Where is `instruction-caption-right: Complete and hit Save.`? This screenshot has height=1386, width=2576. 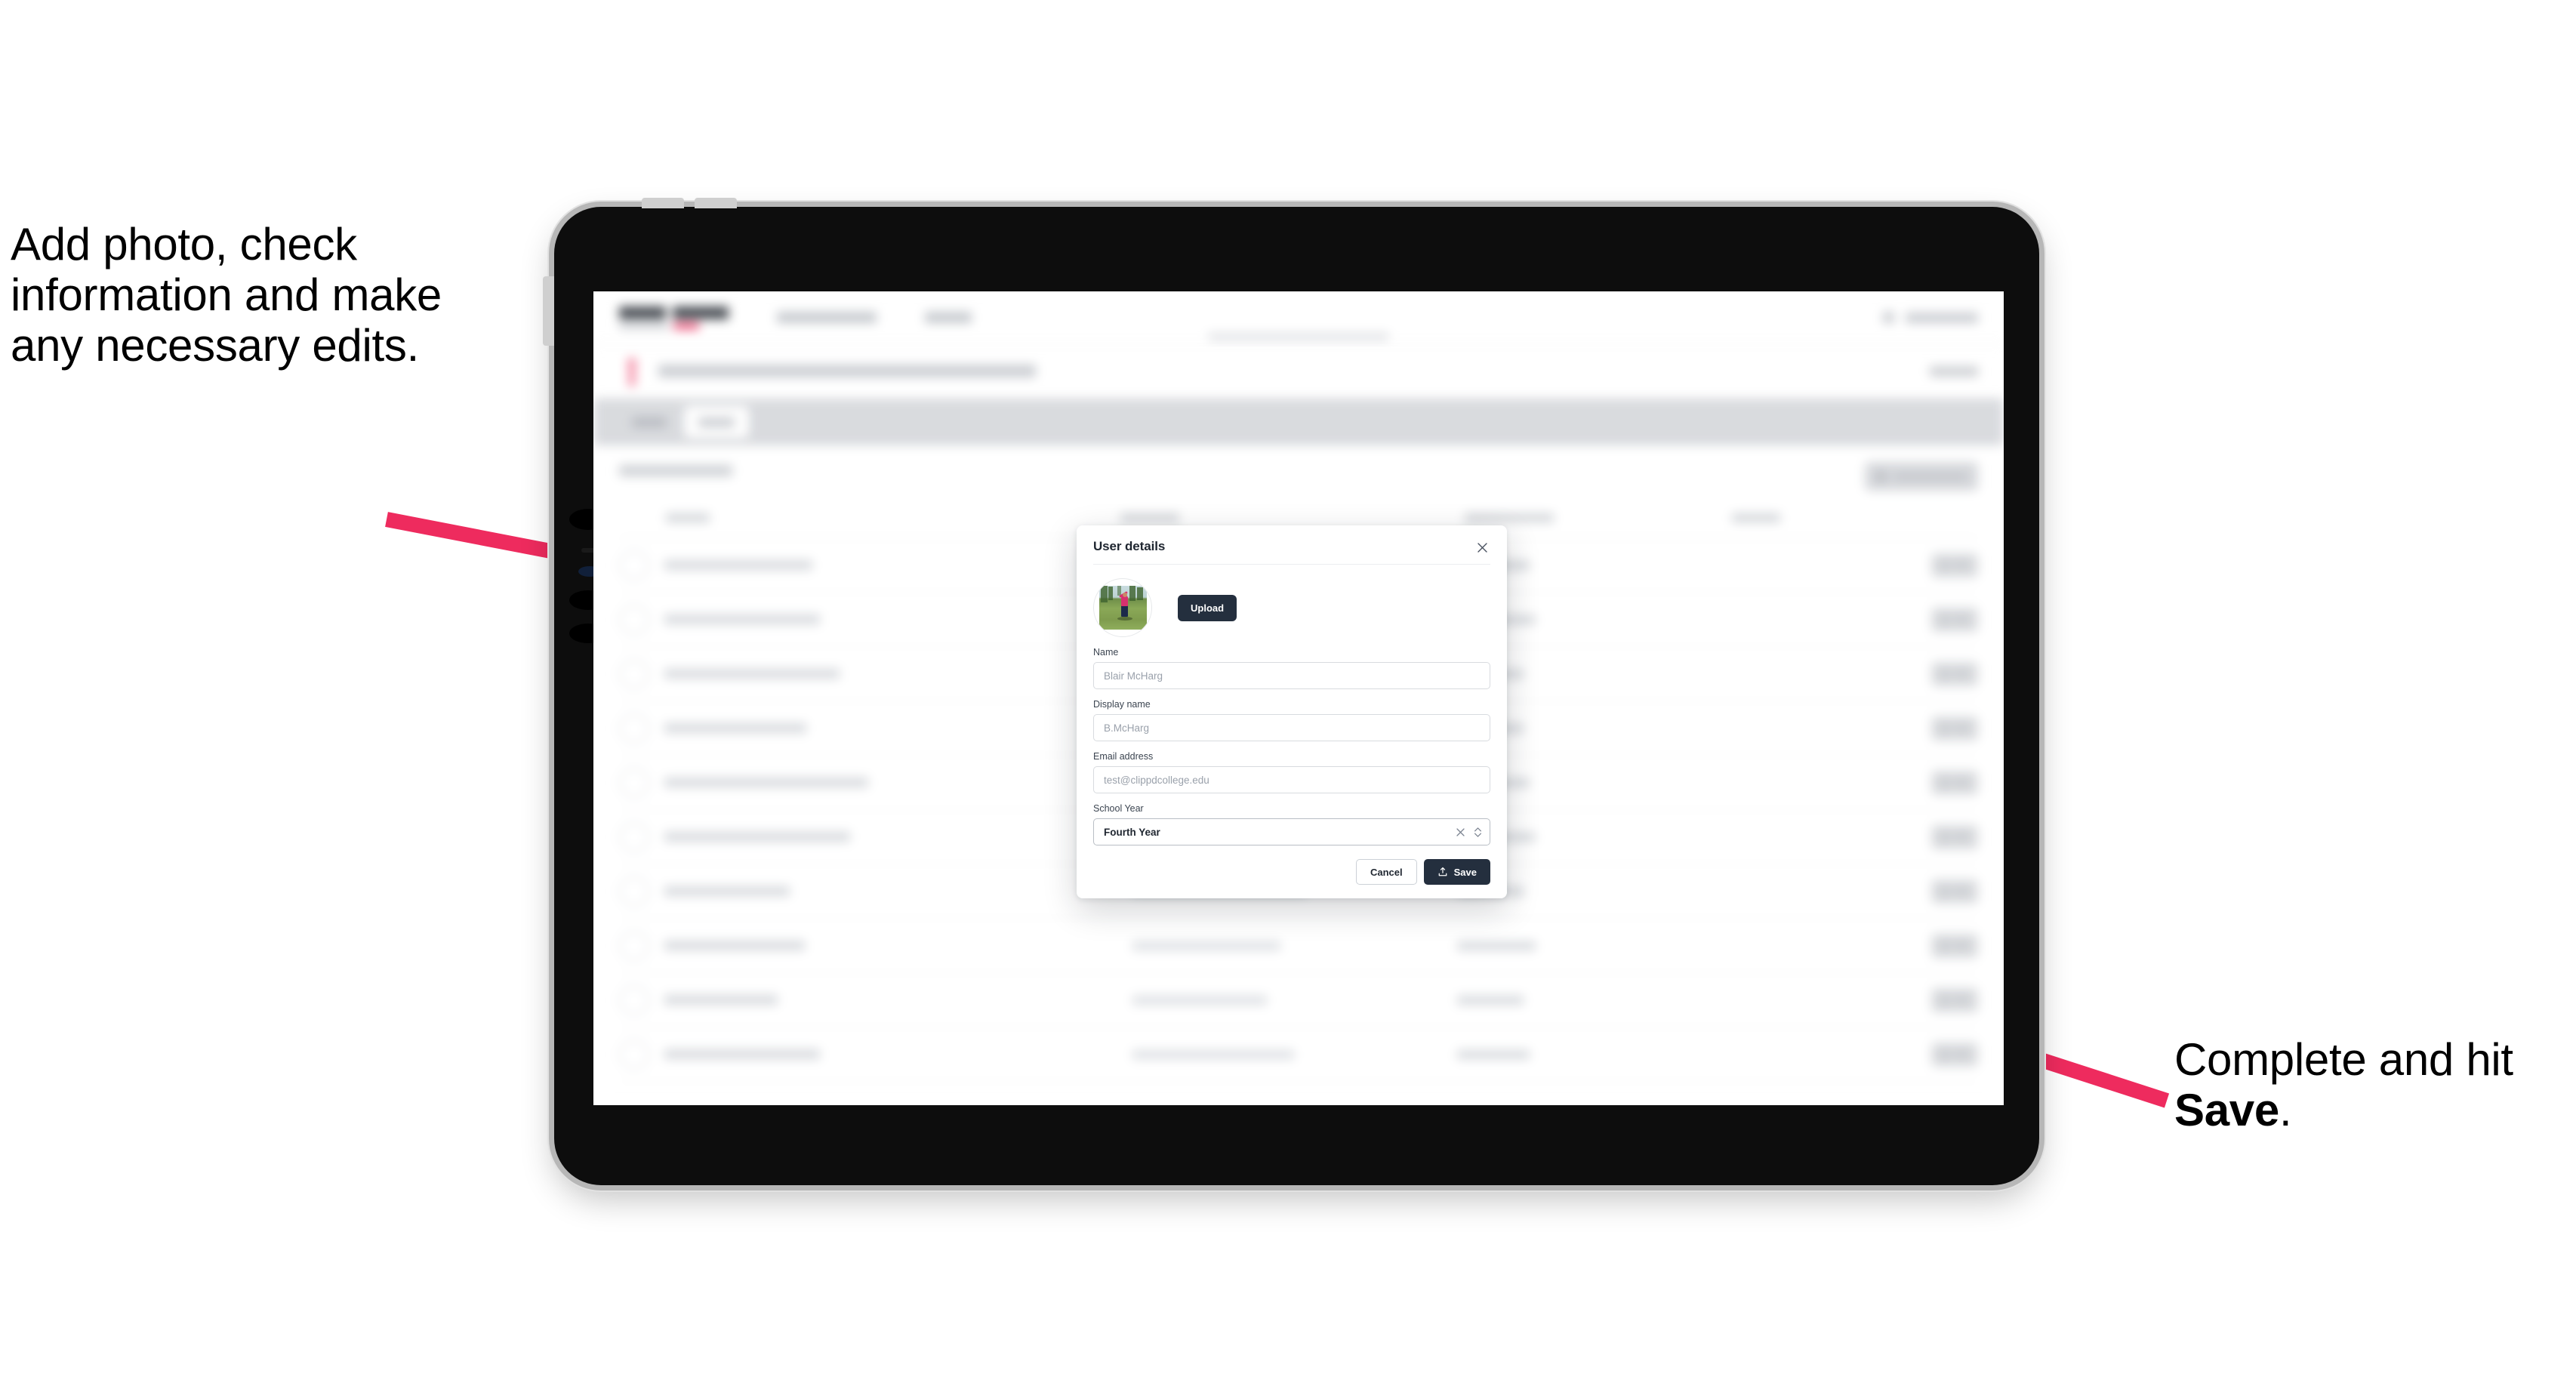
instruction-caption-right: Complete and hit Save. is located at coordinates (2370, 1084).